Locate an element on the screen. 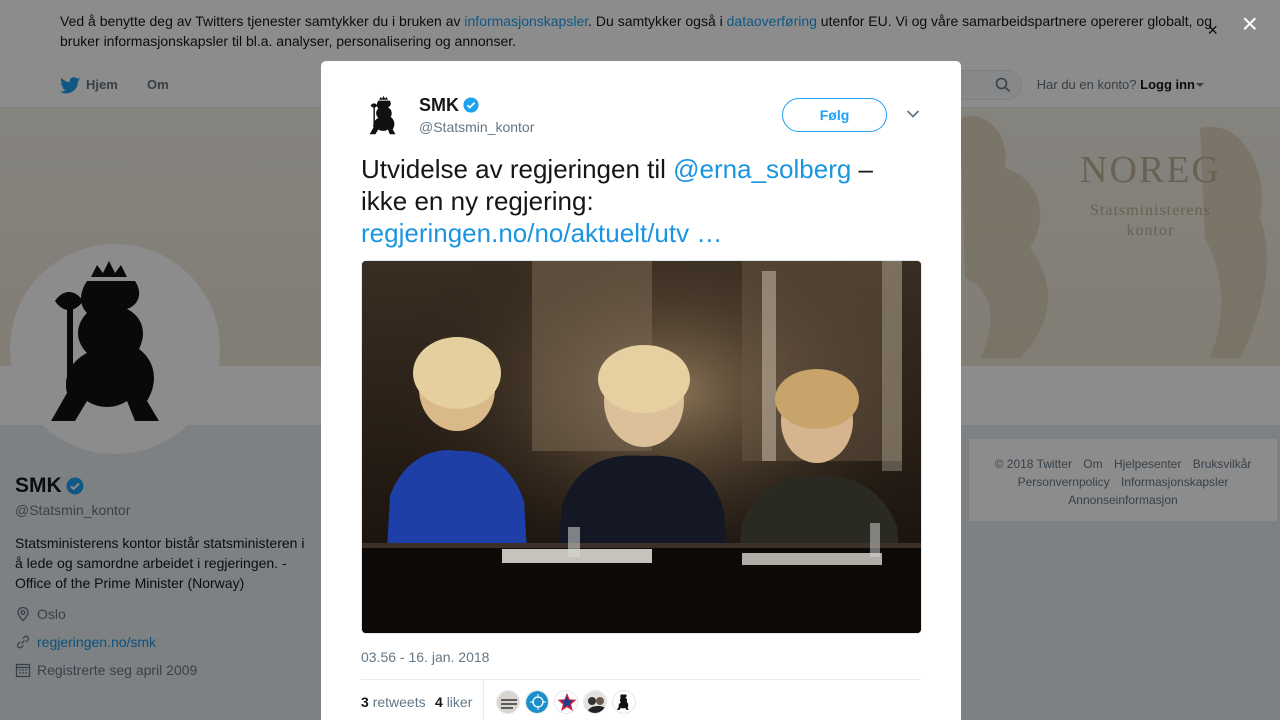  tweet-mention-link: @erna_solberg is located at coordinates (762, 169).